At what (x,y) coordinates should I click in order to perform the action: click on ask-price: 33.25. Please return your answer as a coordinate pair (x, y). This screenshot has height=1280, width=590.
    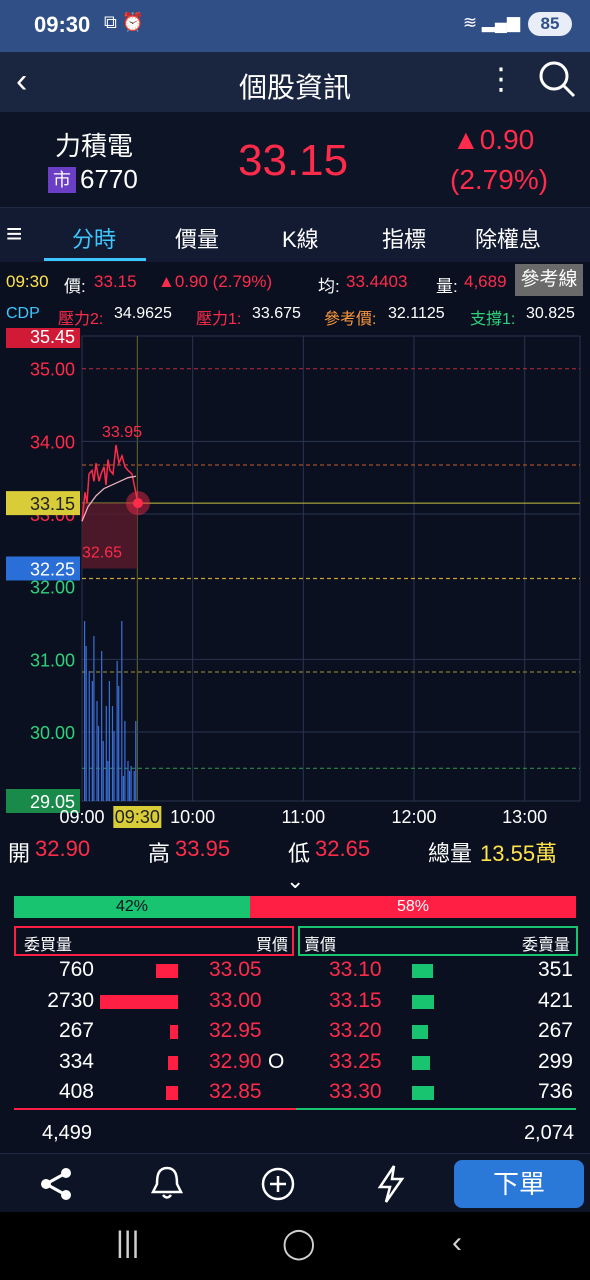
    Looking at the image, I should click on (355, 1061).